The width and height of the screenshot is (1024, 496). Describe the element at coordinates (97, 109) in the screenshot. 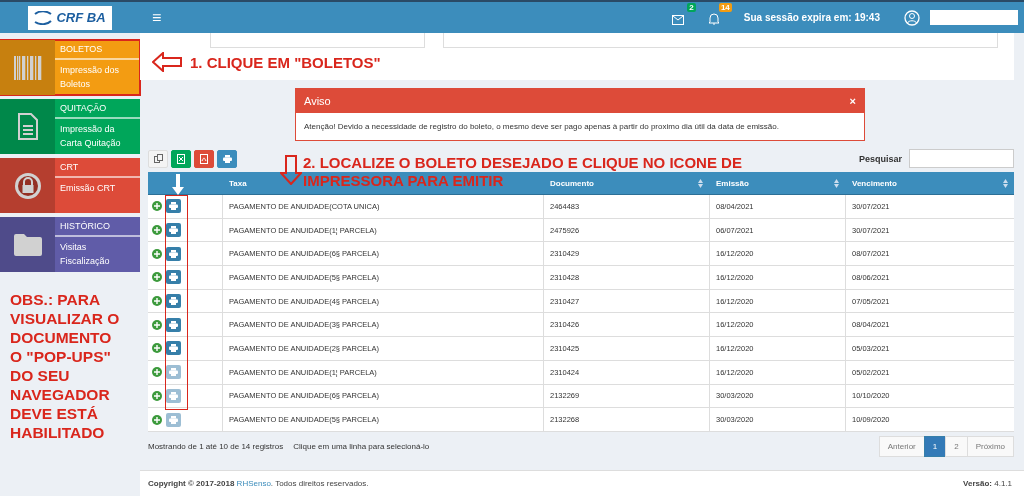

I see `sidebar-item-title: QUITAÇÃO` at that location.